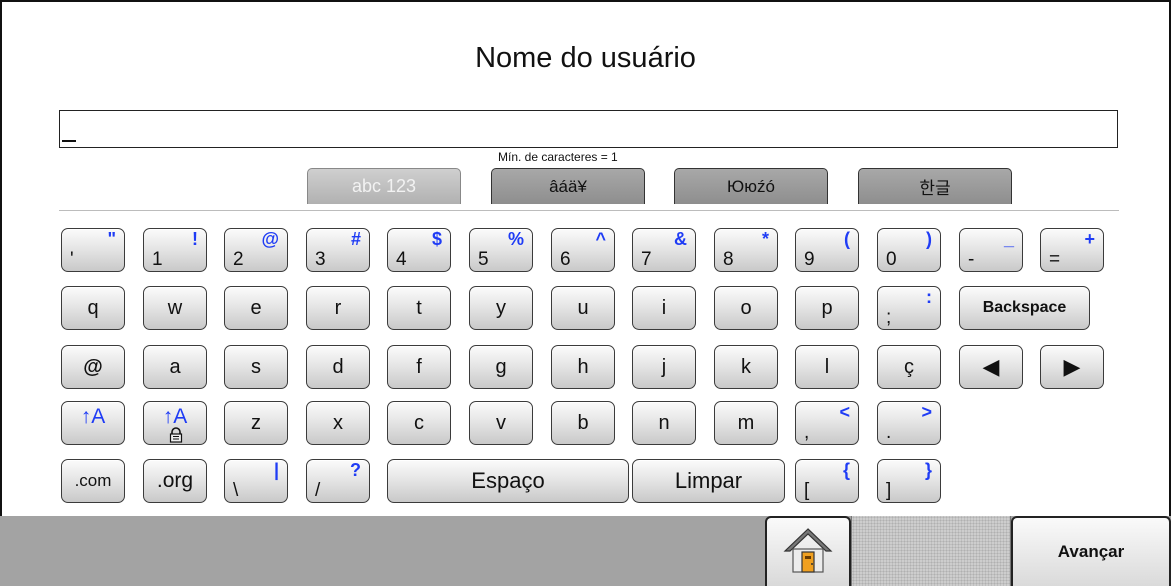  What do you see at coordinates (515, 239) in the screenshot?
I see `key-row1-5-secondary: %` at bounding box center [515, 239].